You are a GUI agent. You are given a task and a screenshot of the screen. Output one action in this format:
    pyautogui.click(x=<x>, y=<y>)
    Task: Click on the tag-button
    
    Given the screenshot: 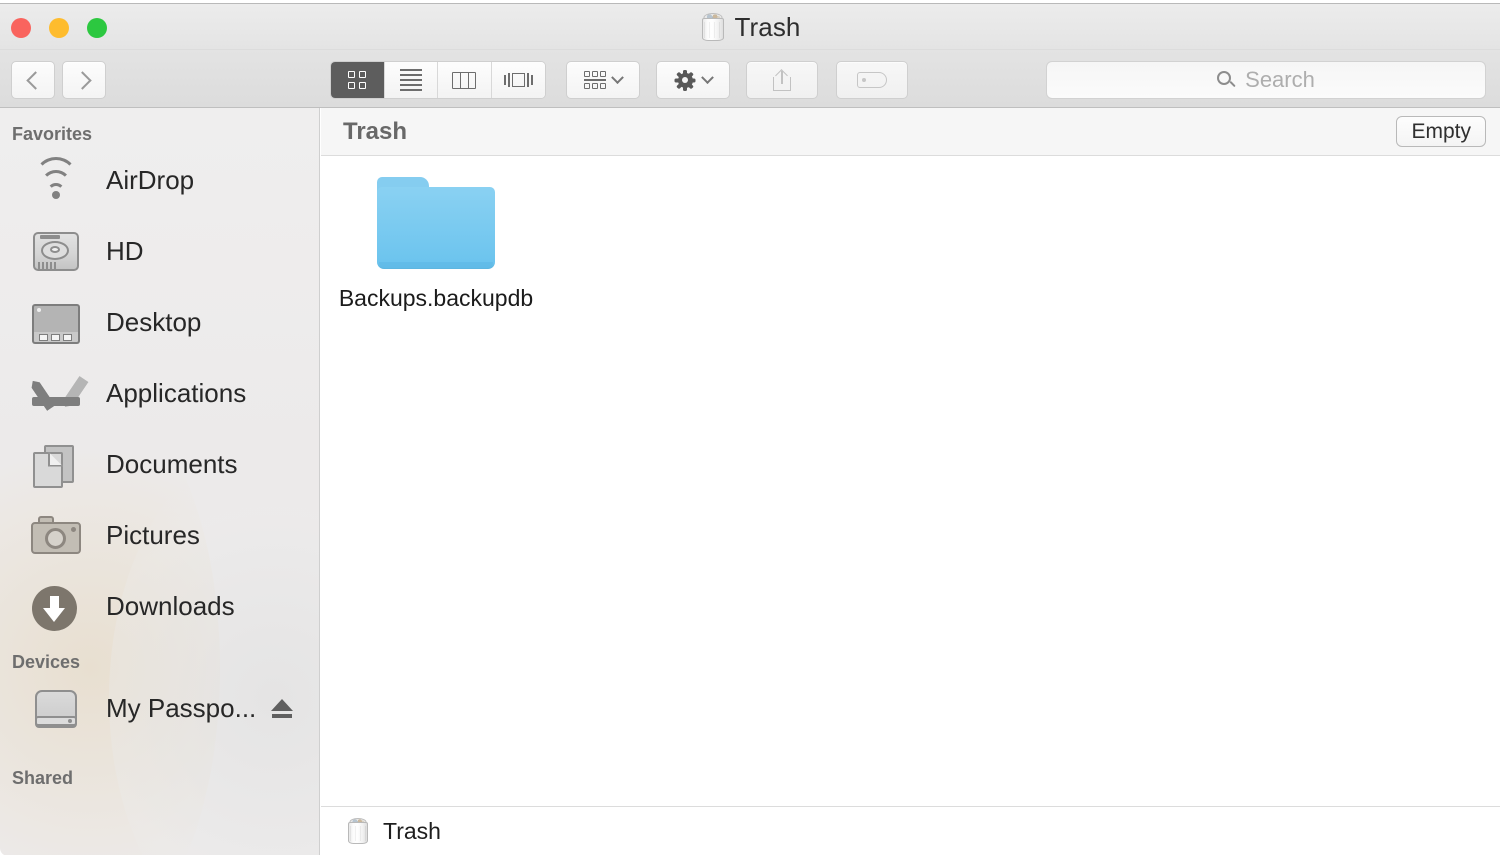 What is the action you would take?
    pyautogui.click(x=872, y=80)
    